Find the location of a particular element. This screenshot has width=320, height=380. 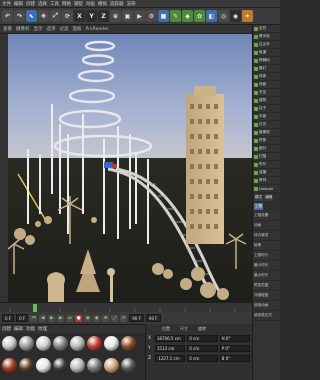

position-z-field: -1227.1 cm is located at coordinates (170, 358).